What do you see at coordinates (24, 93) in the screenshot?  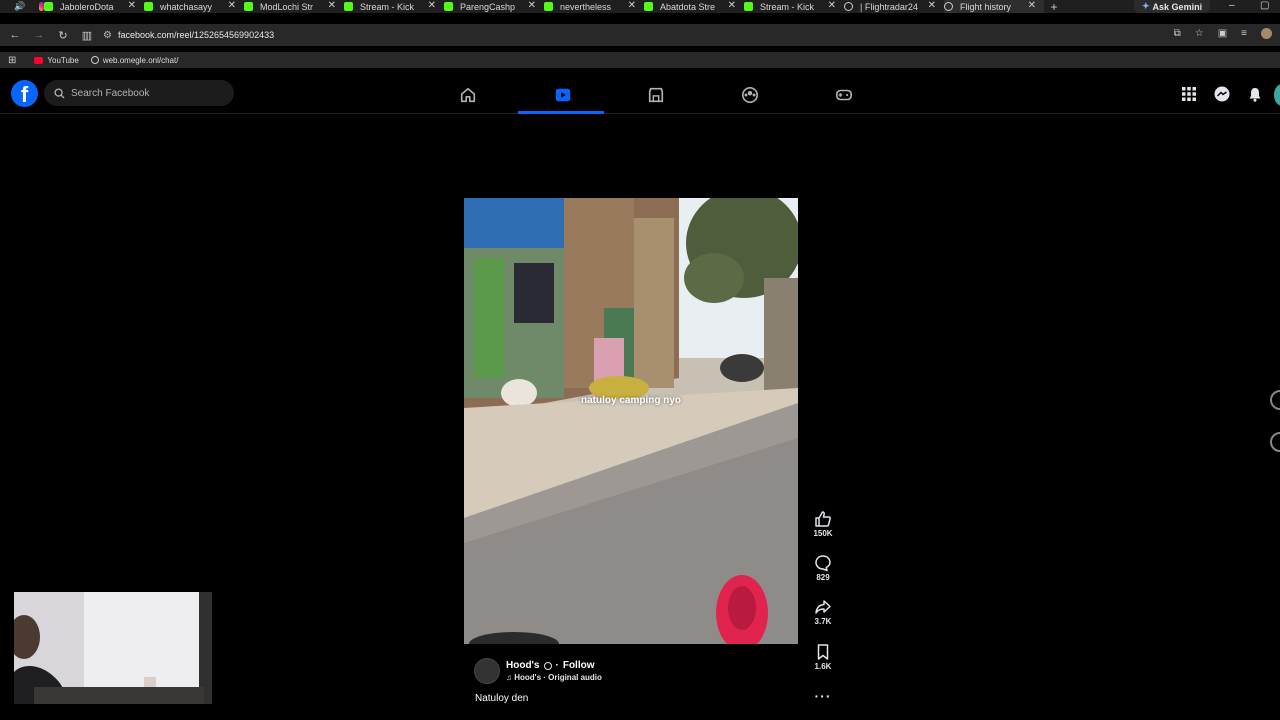 I see `facebook-logo-icon: f` at bounding box center [24, 93].